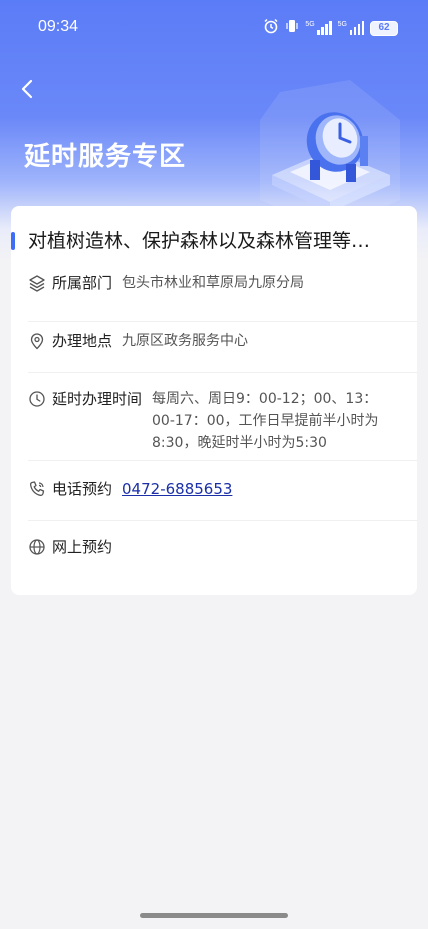  Describe the element at coordinates (82, 341) in the screenshot. I see `location-label: 办理地点` at that location.